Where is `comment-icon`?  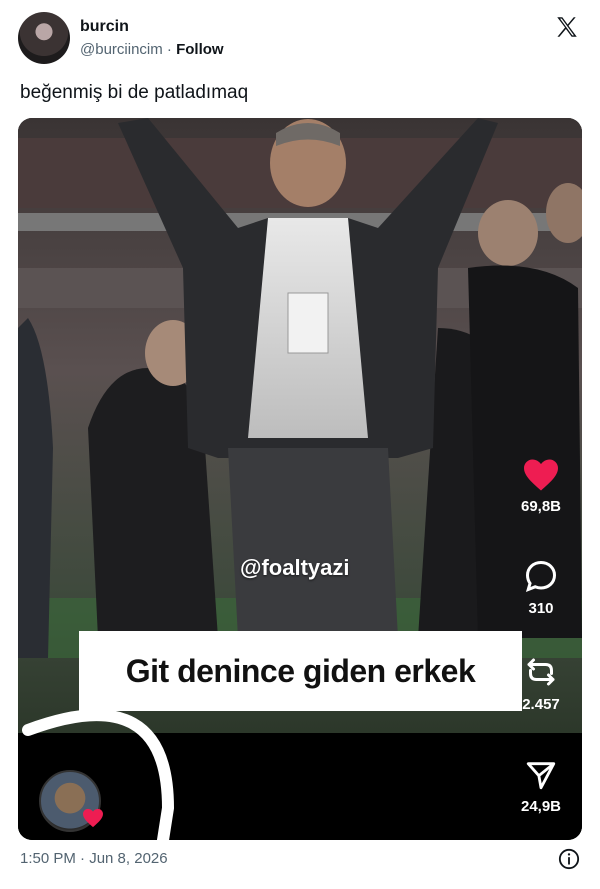
comment-icon is located at coordinates (541, 576).